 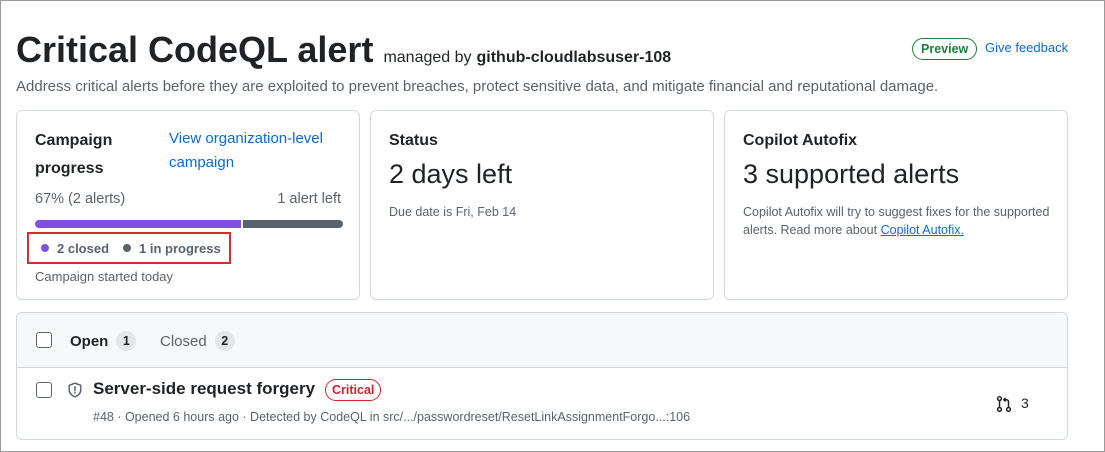 I want to click on progress-bar-in-progress-segment, so click(x=293, y=224).